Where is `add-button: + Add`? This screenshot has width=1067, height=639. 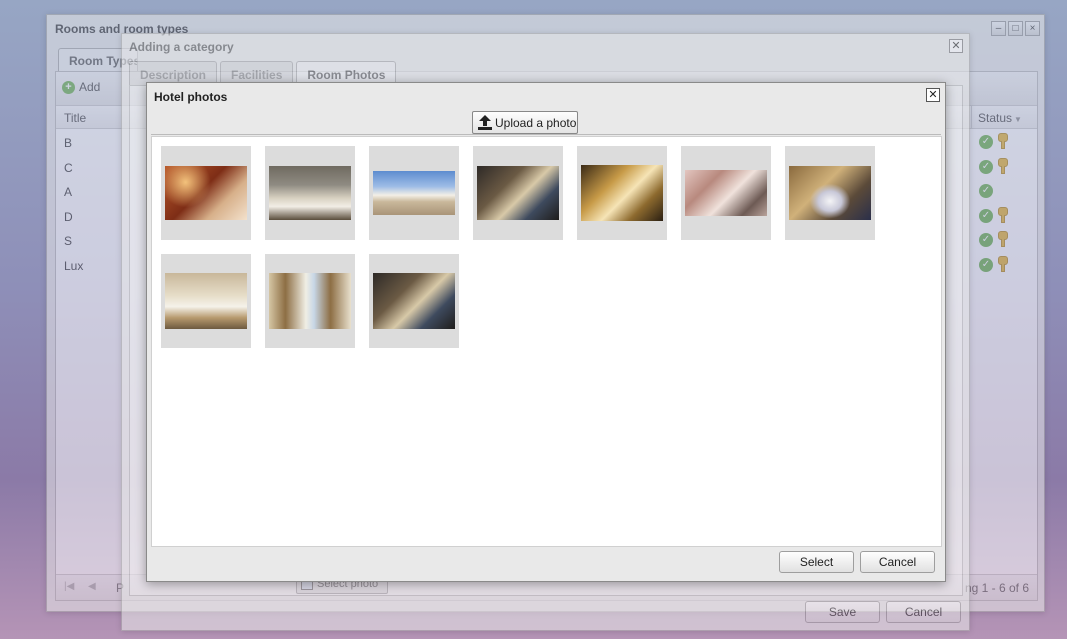
add-button: + Add is located at coordinates (81, 87).